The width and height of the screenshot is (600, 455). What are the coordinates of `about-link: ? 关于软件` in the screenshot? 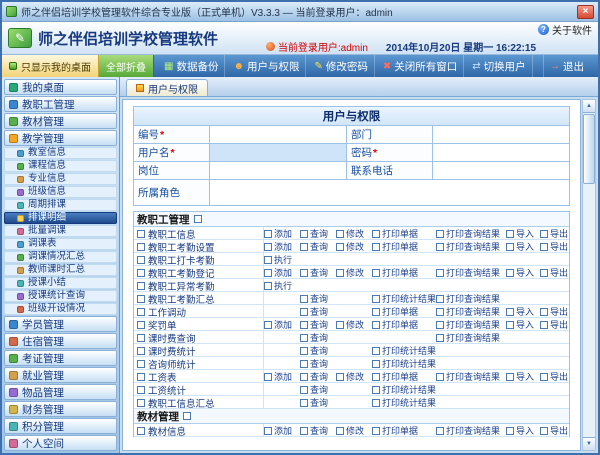 It's located at (565, 29).